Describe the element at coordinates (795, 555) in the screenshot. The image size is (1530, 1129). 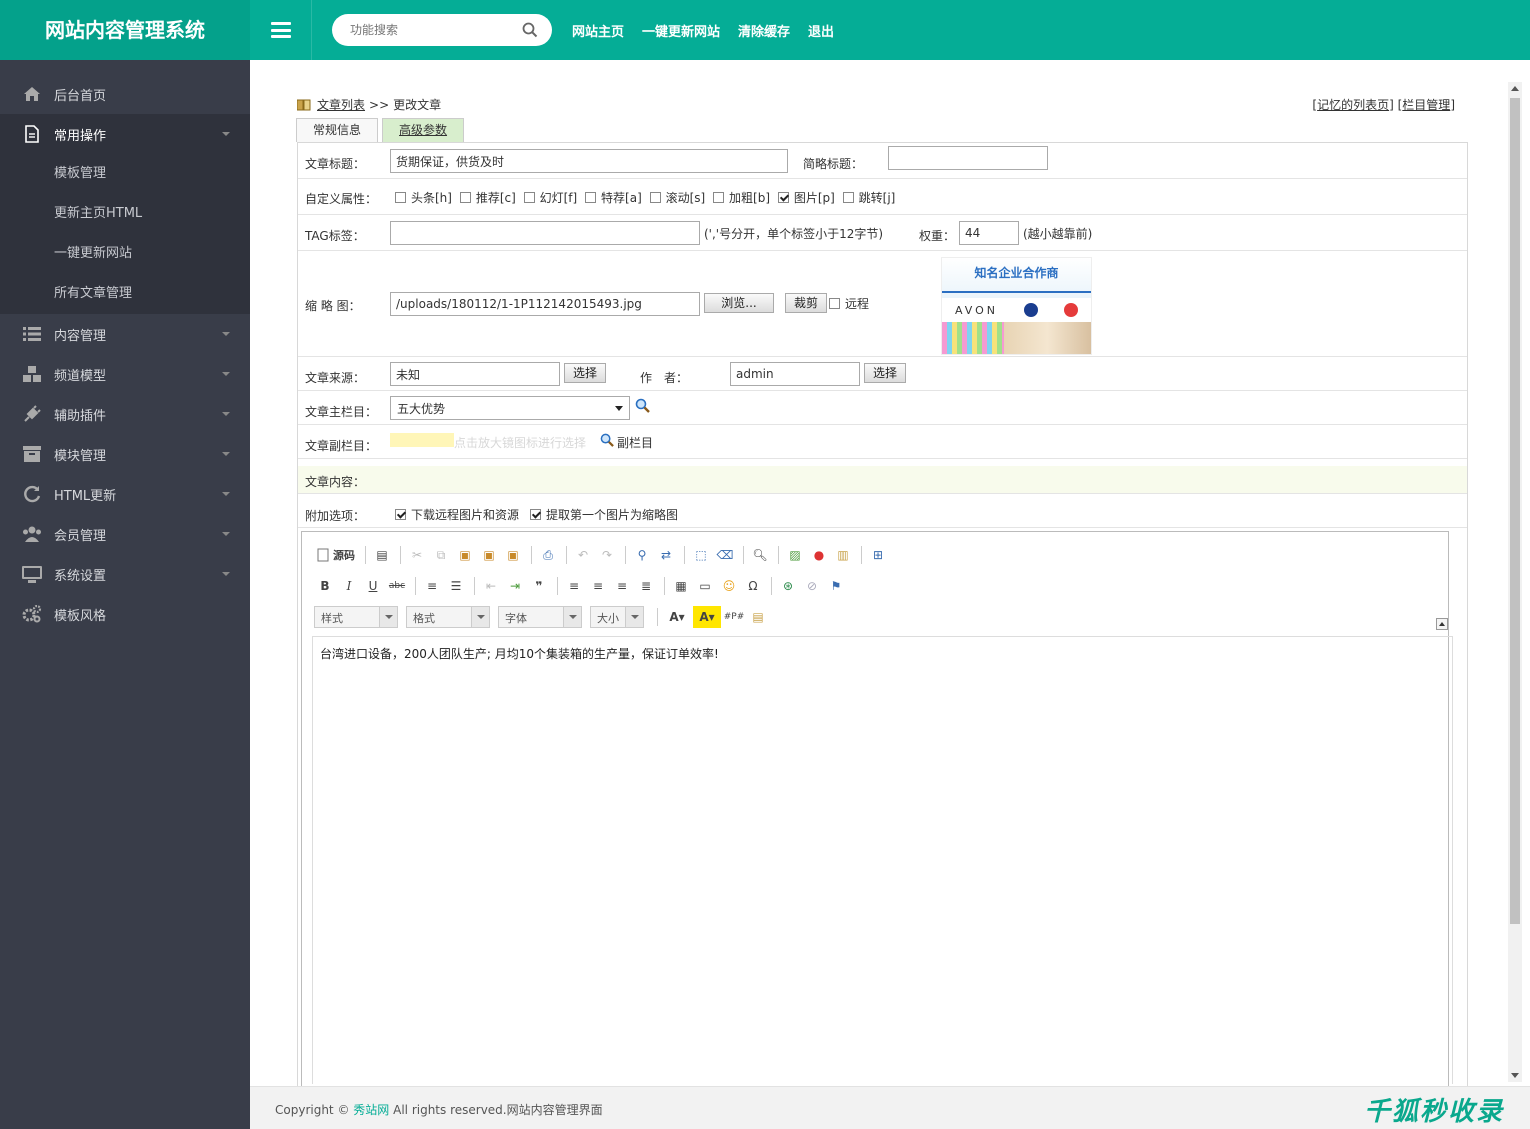
I see `image-icon: ▨` at that location.